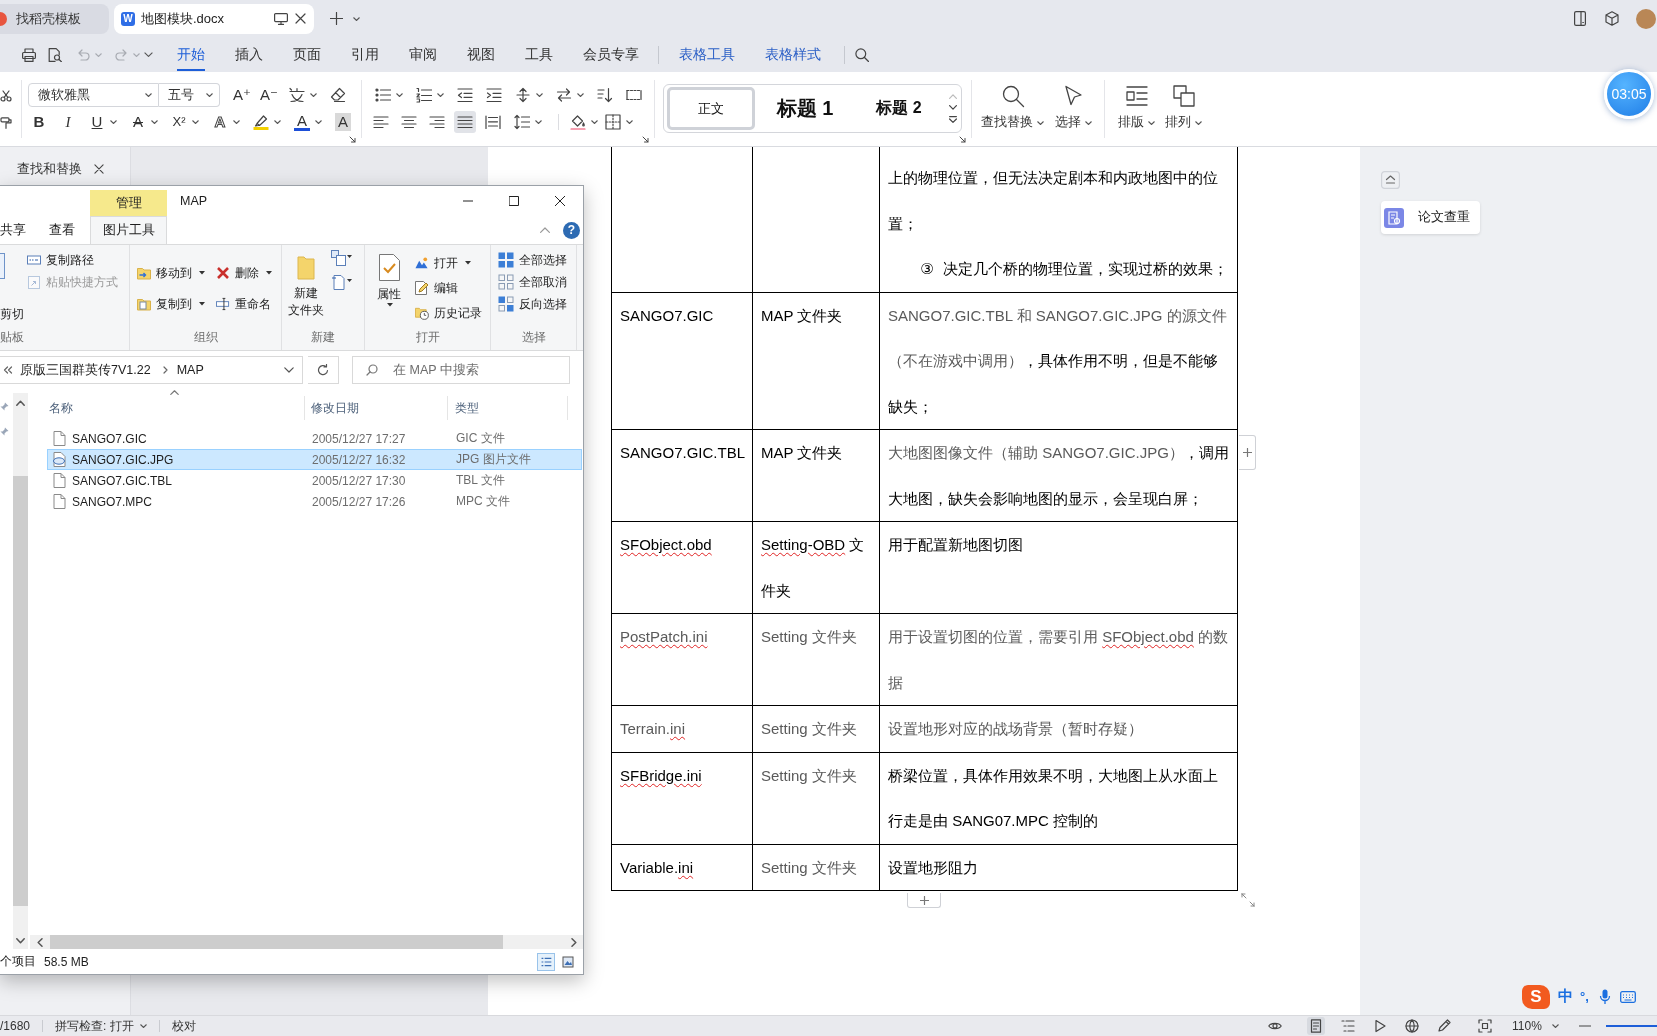  Describe the element at coordinates (342, 258) in the screenshot. I see `new-item-icon` at that location.